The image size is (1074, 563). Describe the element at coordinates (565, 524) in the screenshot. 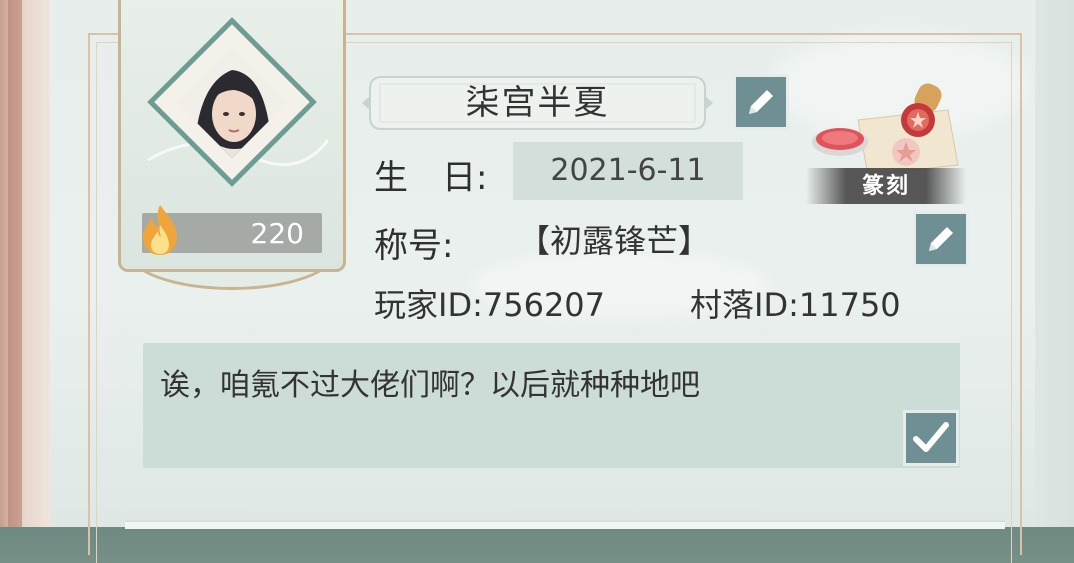

I see `next-section-edge` at that location.